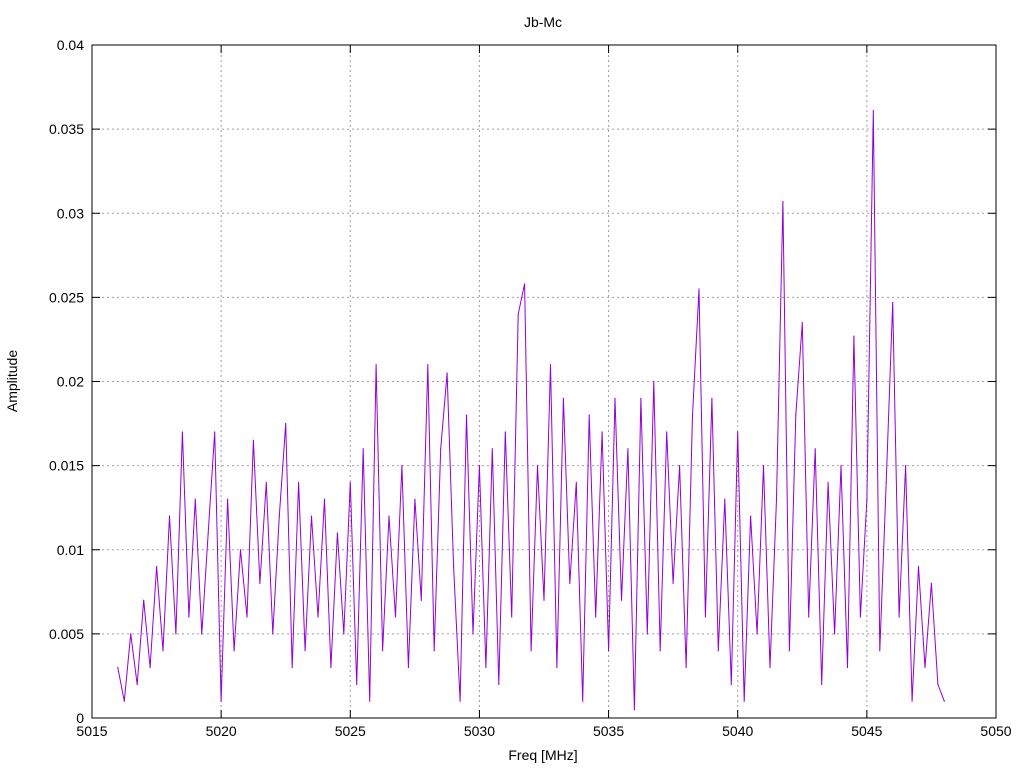 This screenshot has height=773, width=1024. I want to click on y-tick-label: 0.01, so click(70, 550).